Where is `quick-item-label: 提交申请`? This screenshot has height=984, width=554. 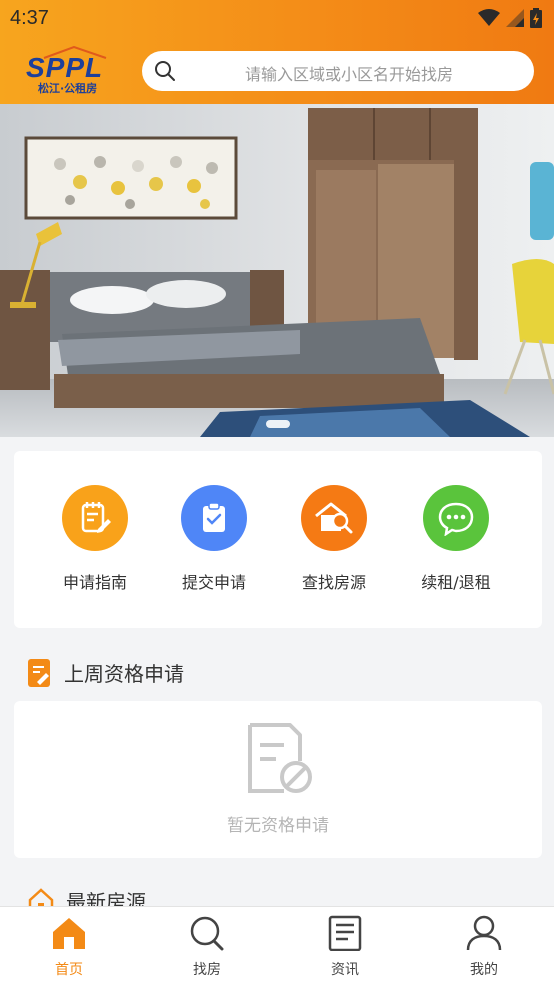
quick-item-label: 提交申请 is located at coordinates (213, 582).